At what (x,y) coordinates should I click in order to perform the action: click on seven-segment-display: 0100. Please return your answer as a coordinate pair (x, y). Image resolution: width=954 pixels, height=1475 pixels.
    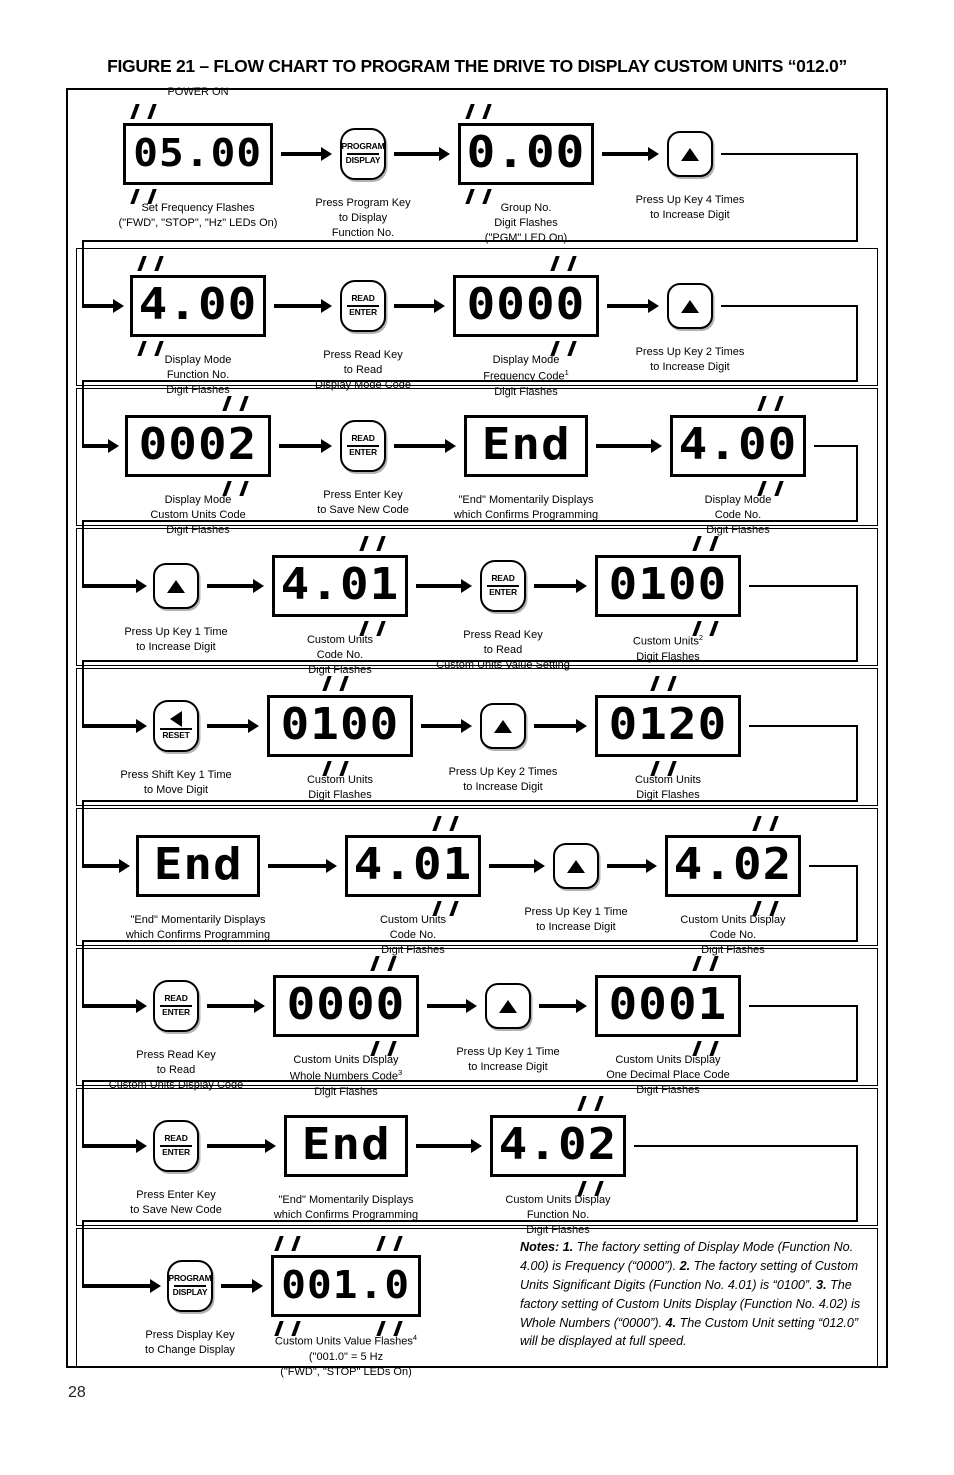
    Looking at the image, I should click on (668, 586).